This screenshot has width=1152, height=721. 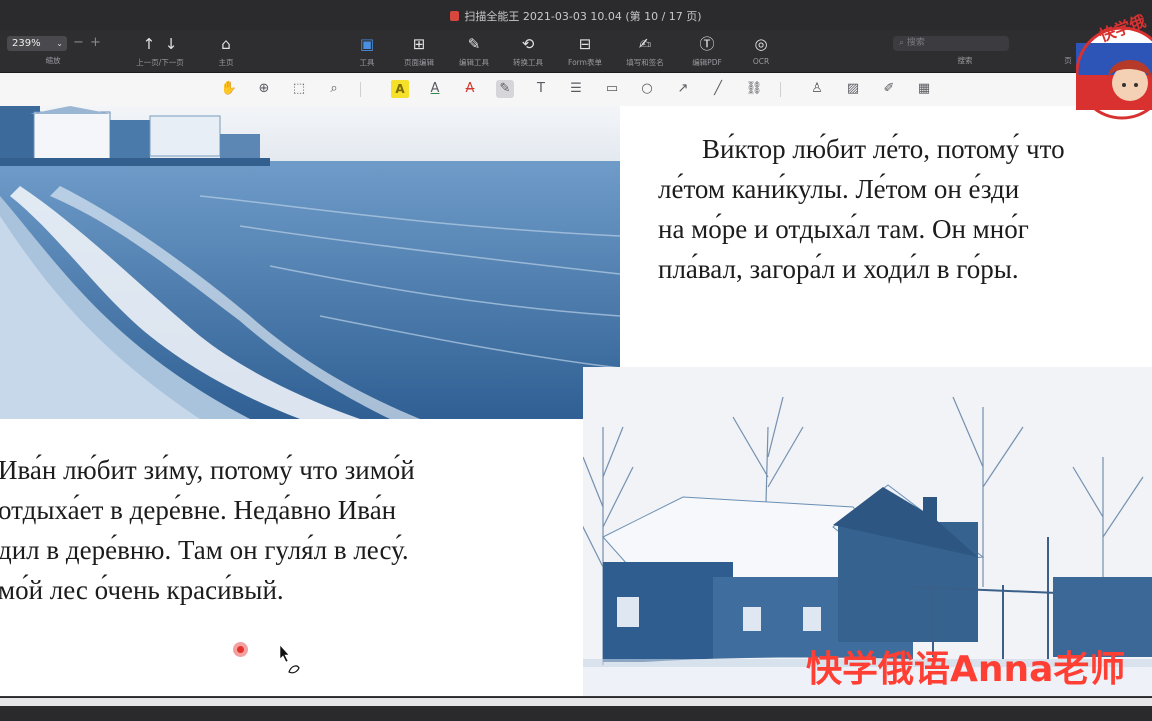 What do you see at coordinates (367, 44) in the screenshot?
I see `toolbox-icon: ▣` at bounding box center [367, 44].